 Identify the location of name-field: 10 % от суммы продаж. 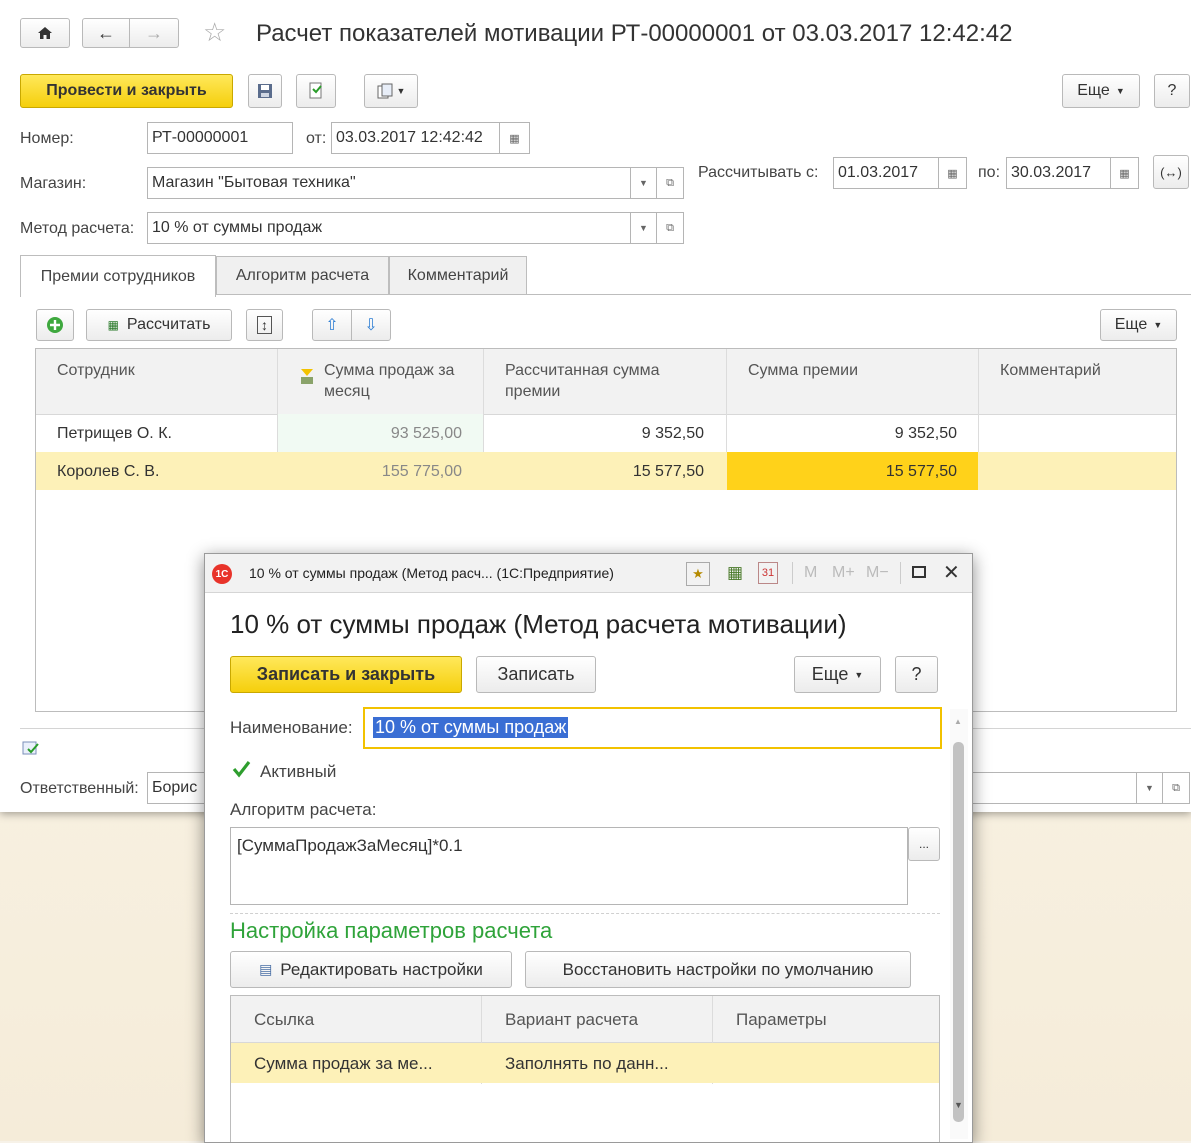
(652, 728).